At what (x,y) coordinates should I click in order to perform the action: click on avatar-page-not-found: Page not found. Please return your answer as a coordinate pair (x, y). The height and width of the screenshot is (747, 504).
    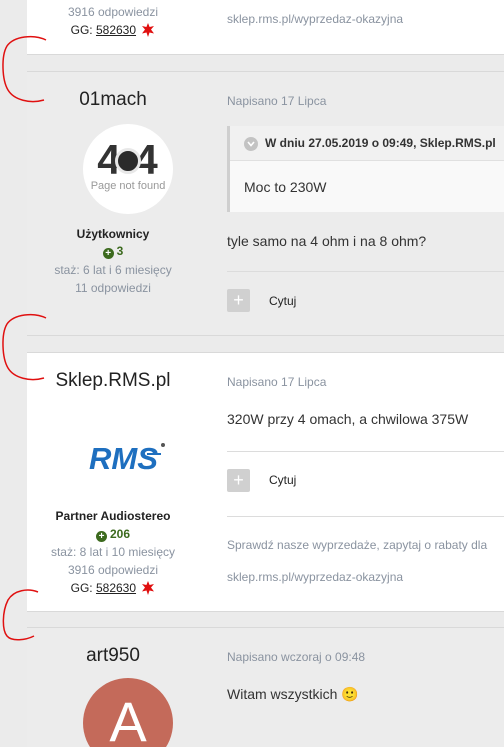
    Looking at the image, I should click on (128, 186).